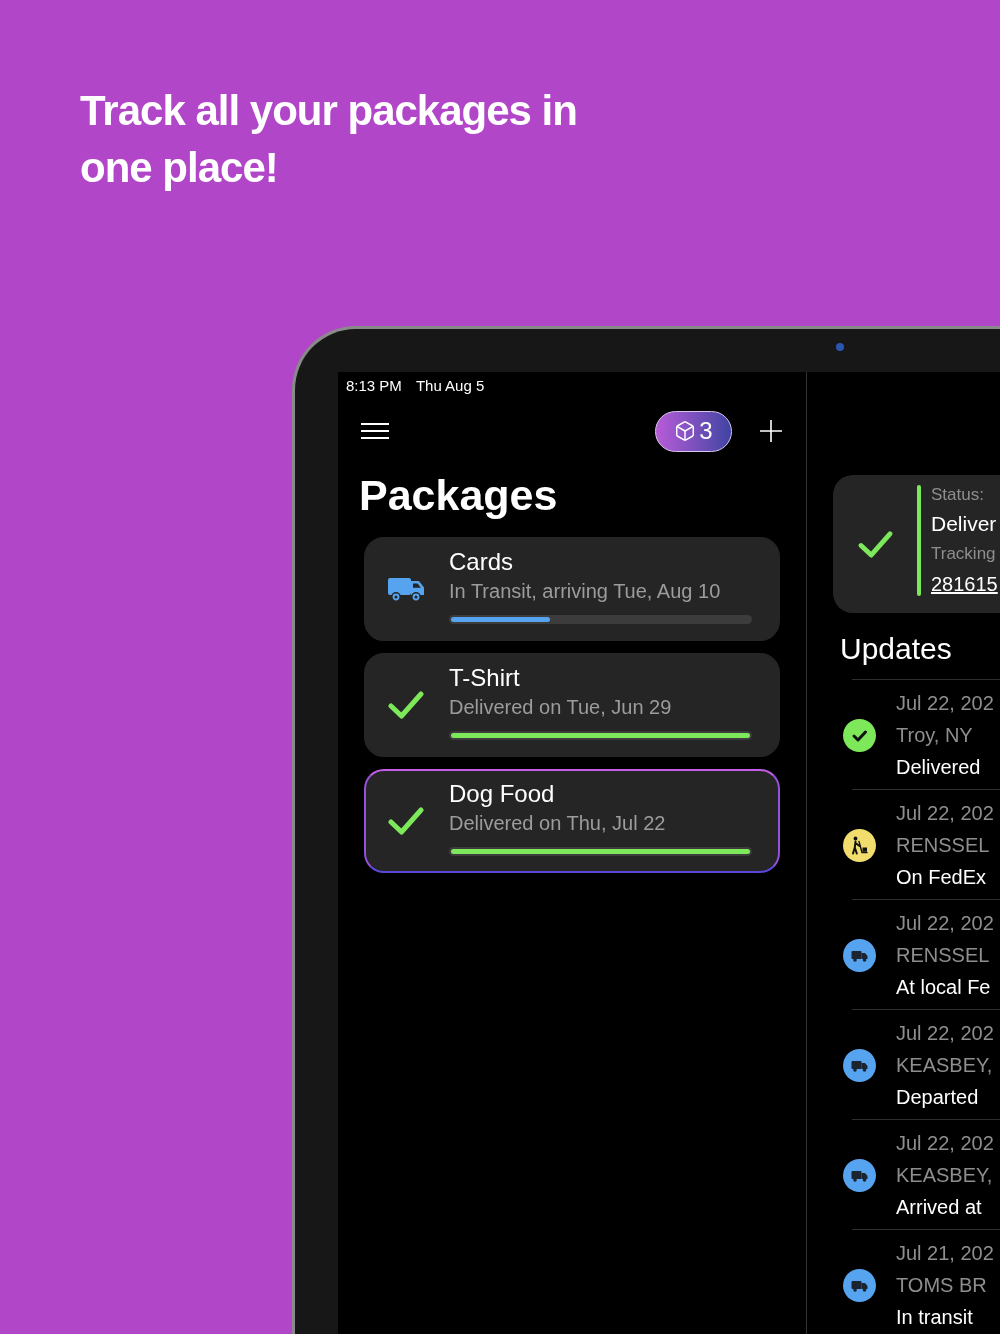 The width and height of the screenshot is (1000, 1334). I want to click on package-name: Cards, so click(481, 561).